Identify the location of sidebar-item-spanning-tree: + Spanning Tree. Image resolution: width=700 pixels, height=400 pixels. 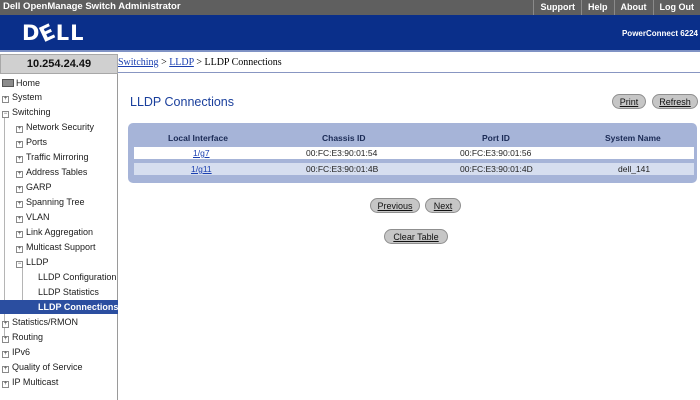
(50, 202).